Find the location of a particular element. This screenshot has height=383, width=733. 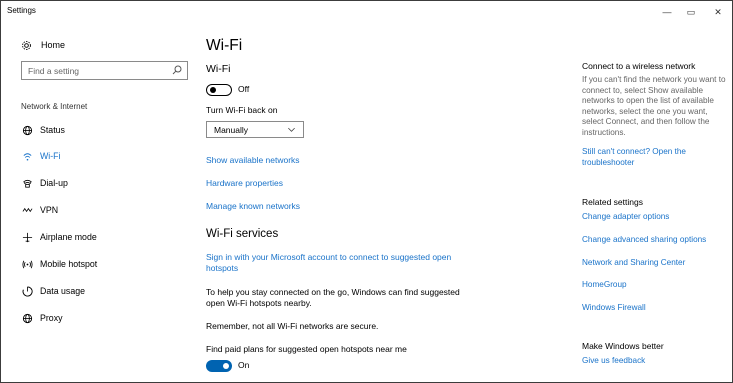

turn-back-dropdown: Manually is located at coordinates (255, 129).